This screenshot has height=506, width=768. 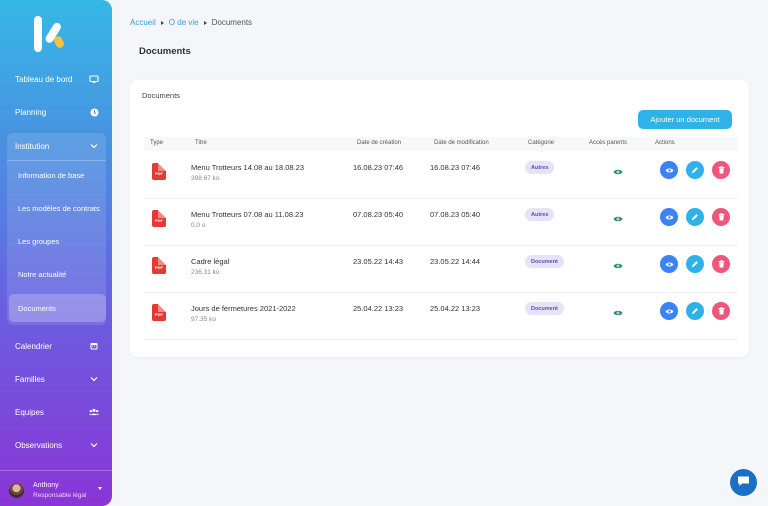 I want to click on breadcrumb-parent: O de vie, so click(x=184, y=22).